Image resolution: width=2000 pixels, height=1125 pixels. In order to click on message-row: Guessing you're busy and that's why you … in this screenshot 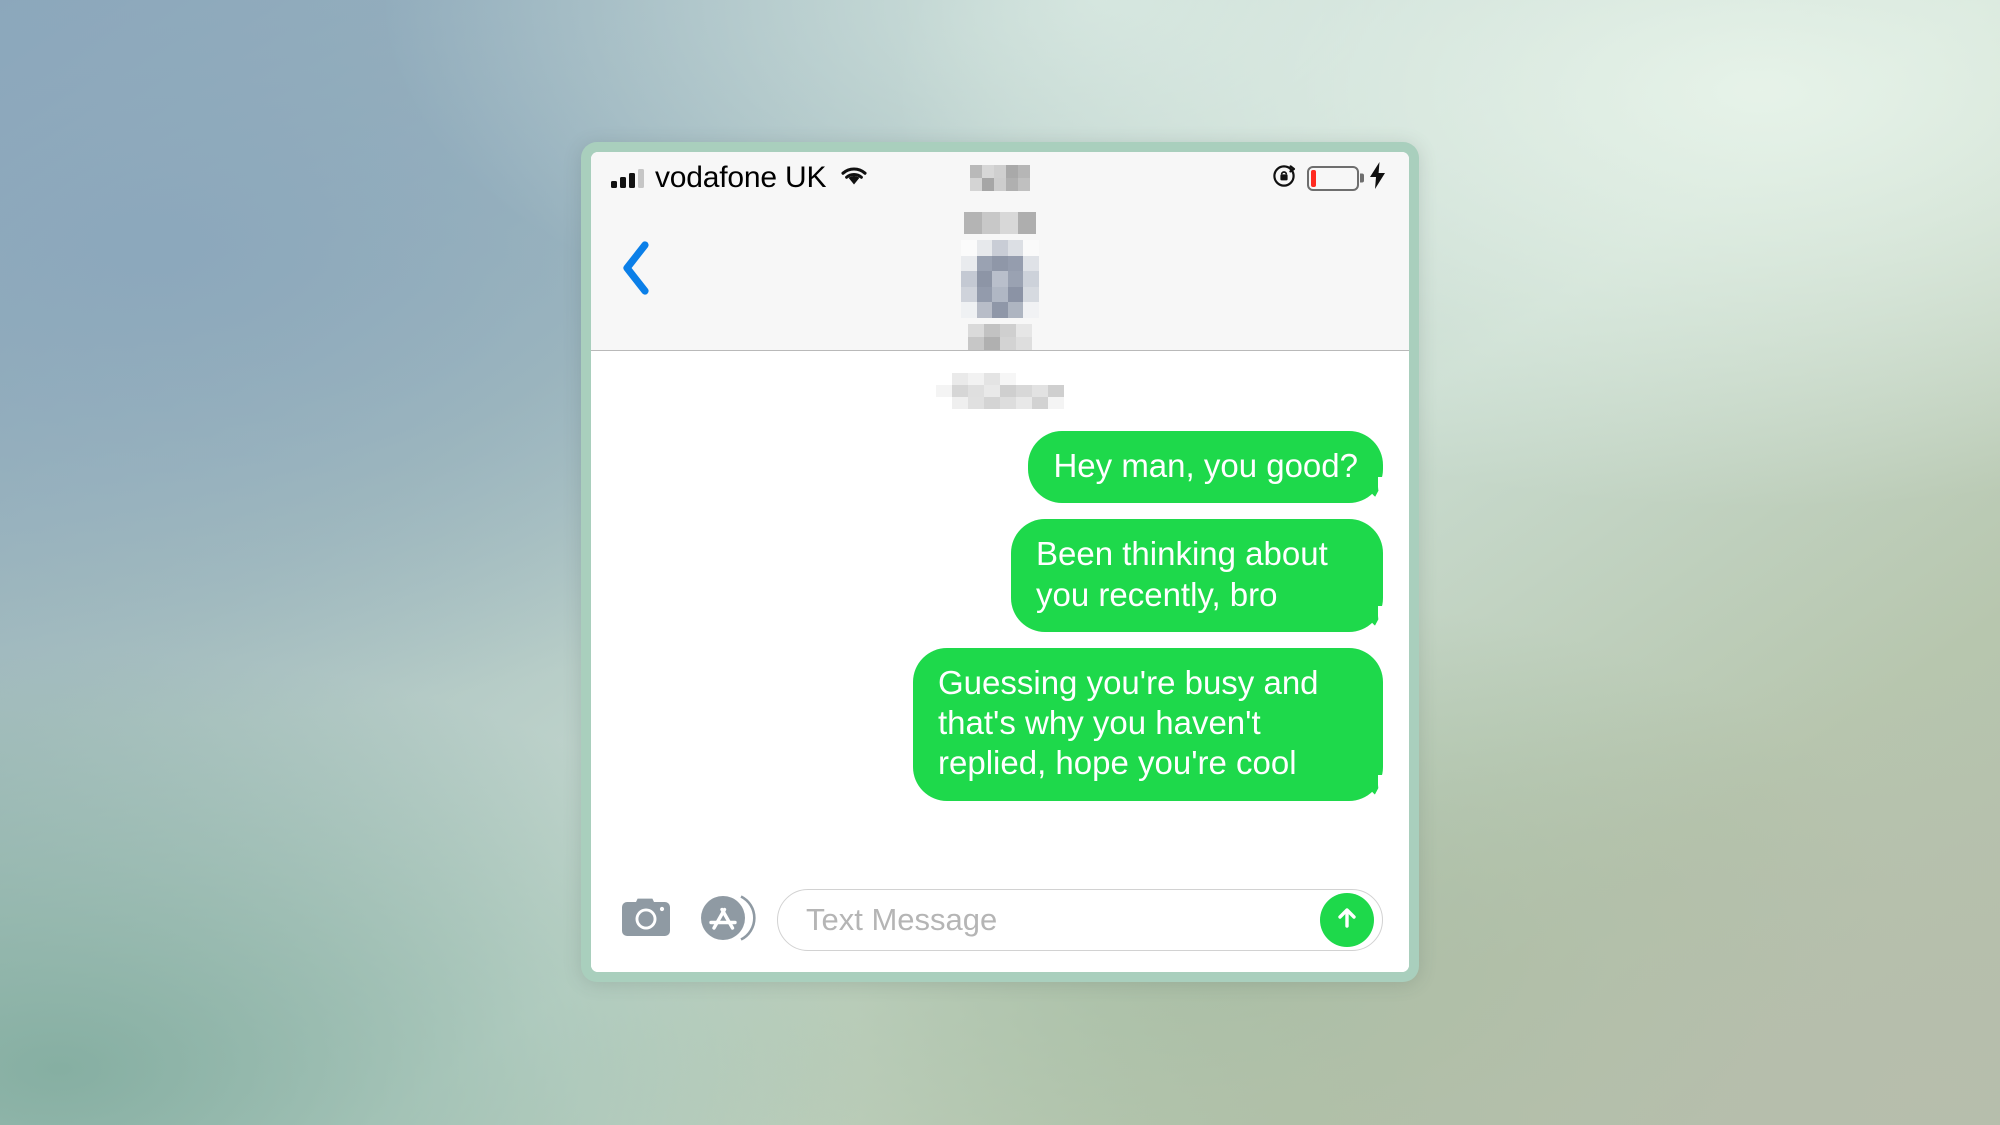, I will do `click(1005, 724)`.